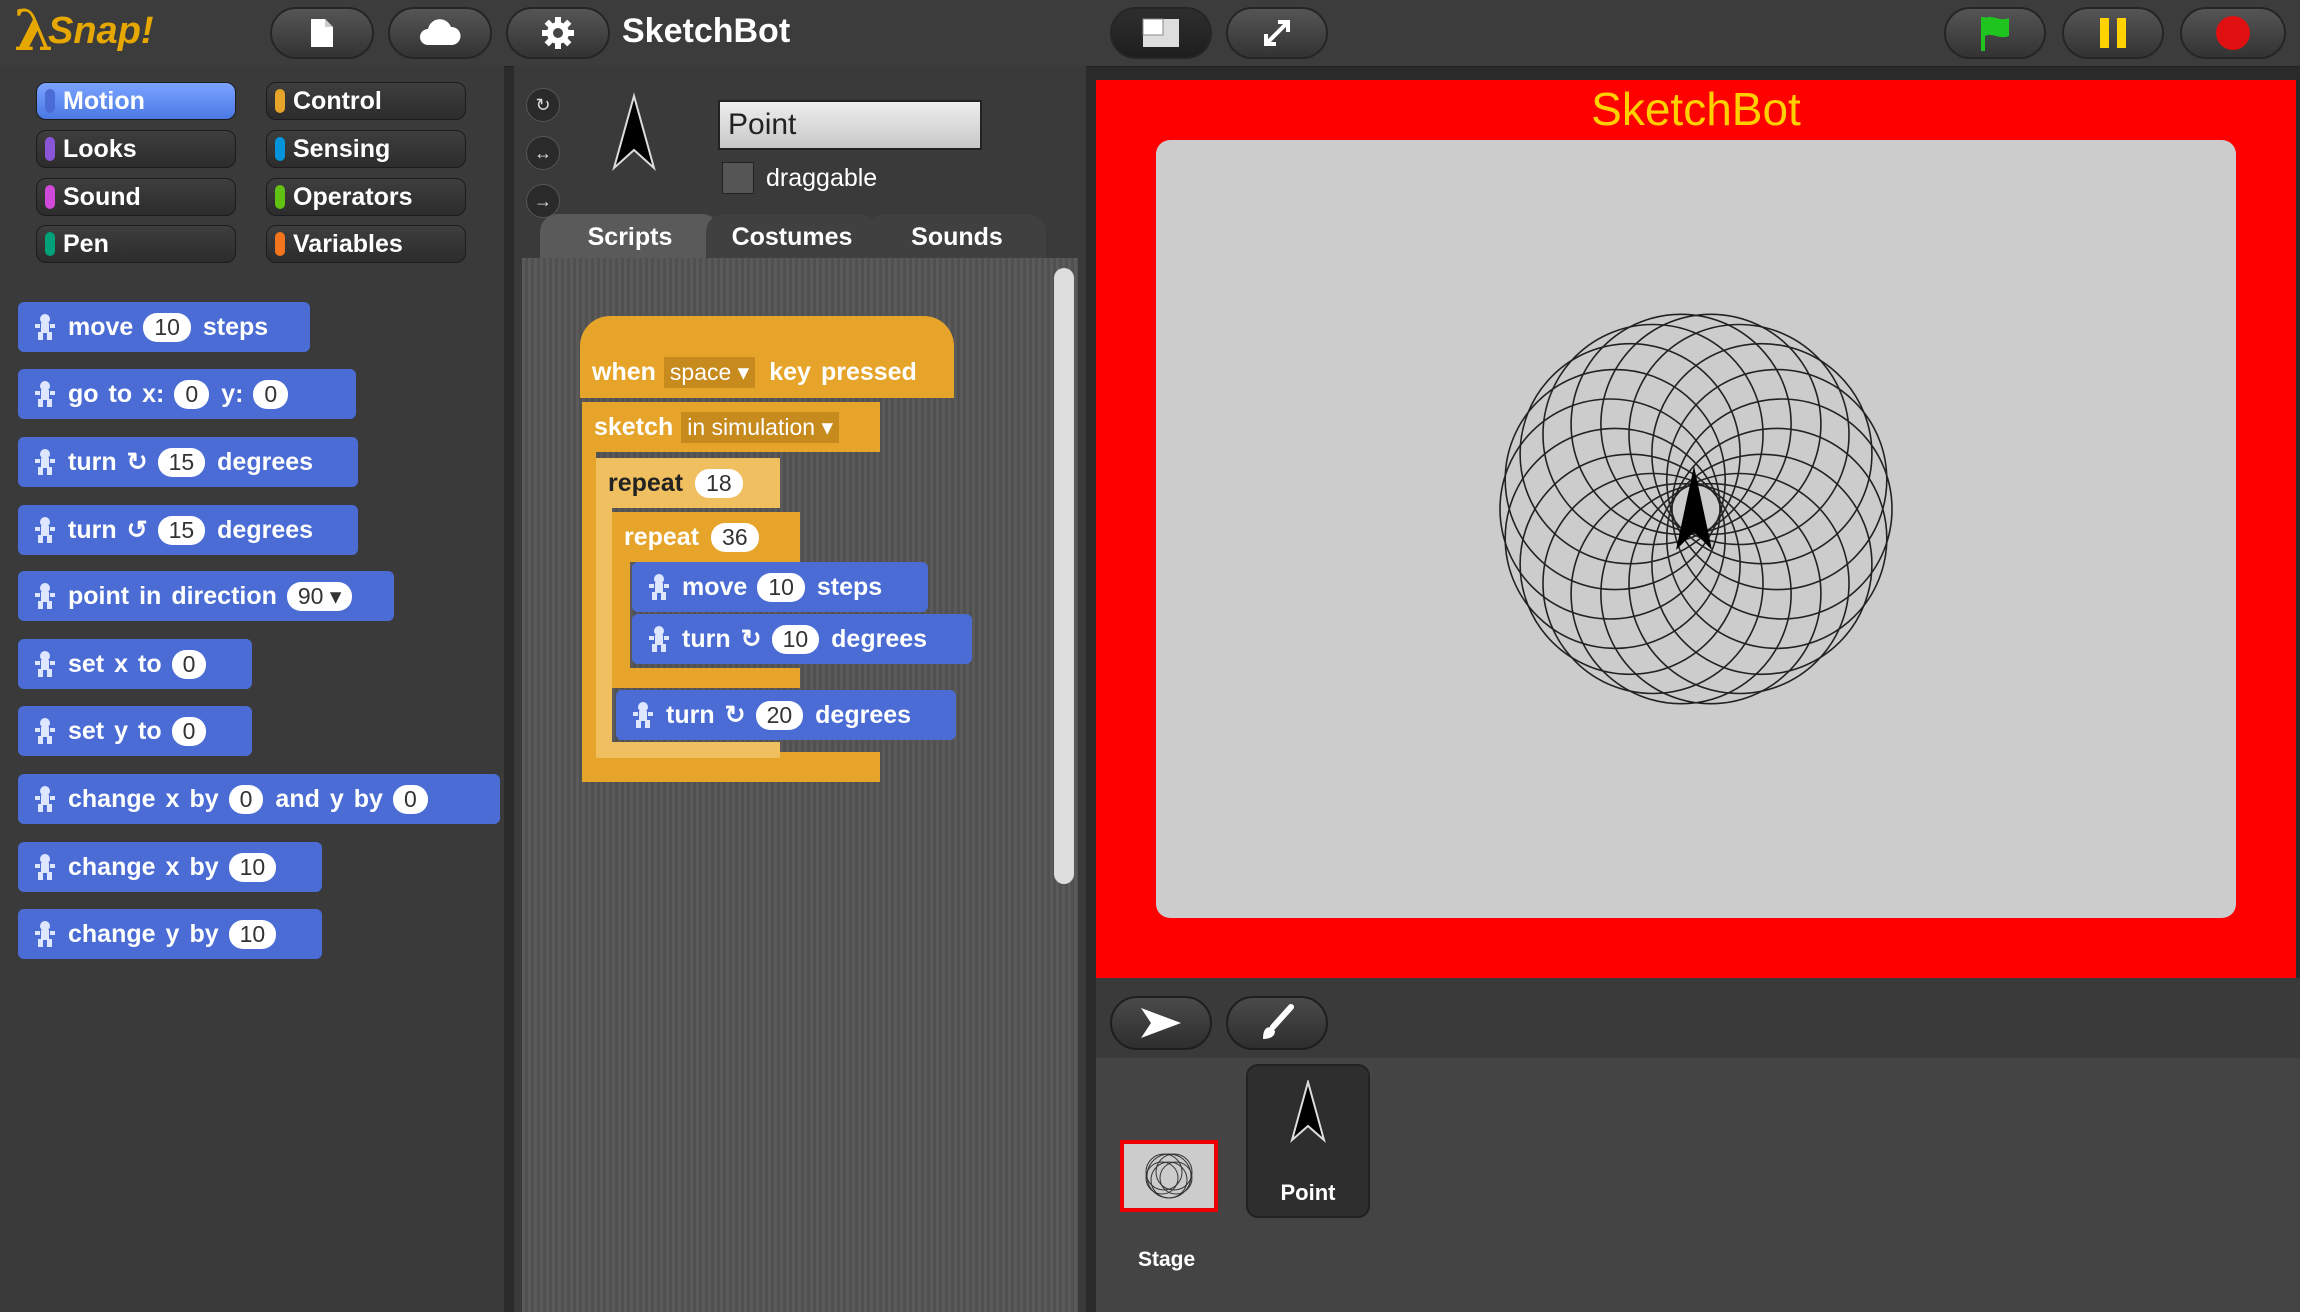  I want to click on script-block-turn-inner: turn ↻ 10 degrees, so click(802, 639).